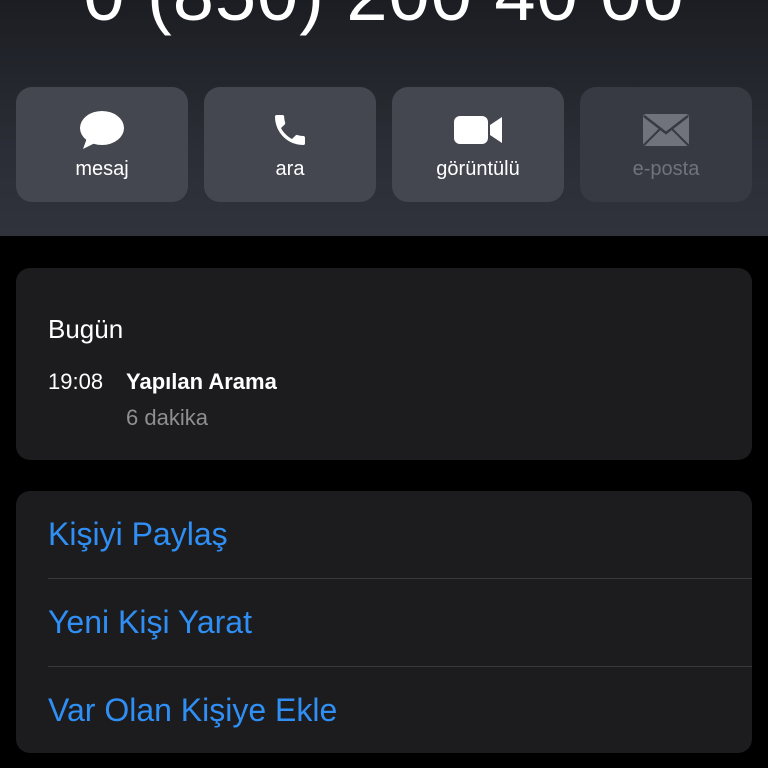  Describe the element at coordinates (290, 130) in the screenshot. I see `phone-icon` at that location.